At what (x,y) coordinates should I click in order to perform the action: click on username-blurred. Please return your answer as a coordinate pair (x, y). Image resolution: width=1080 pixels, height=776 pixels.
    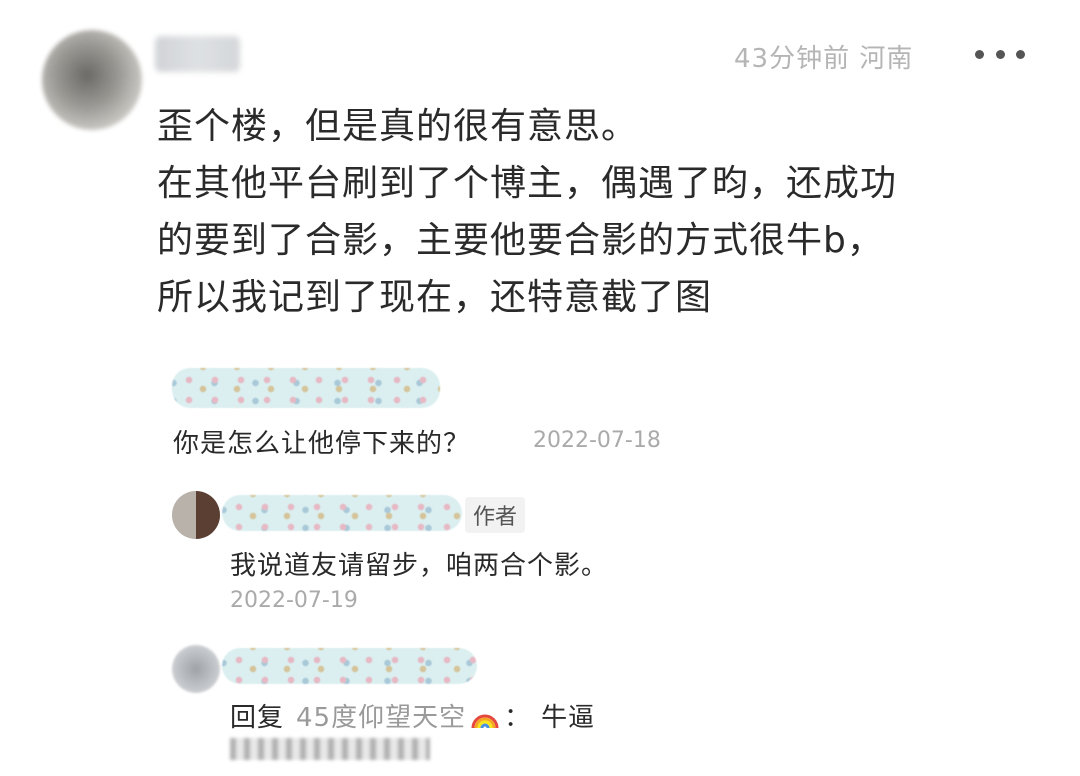
    Looking at the image, I should click on (197, 54).